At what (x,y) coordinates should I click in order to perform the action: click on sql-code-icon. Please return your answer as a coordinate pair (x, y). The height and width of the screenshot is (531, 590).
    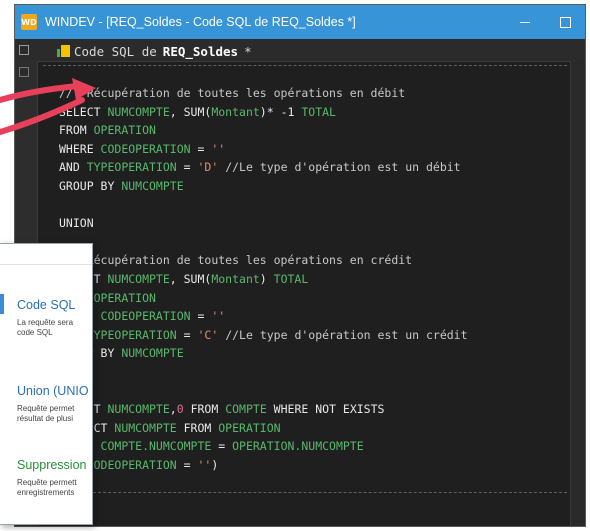
    Looking at the image, I should click on (63, 51).